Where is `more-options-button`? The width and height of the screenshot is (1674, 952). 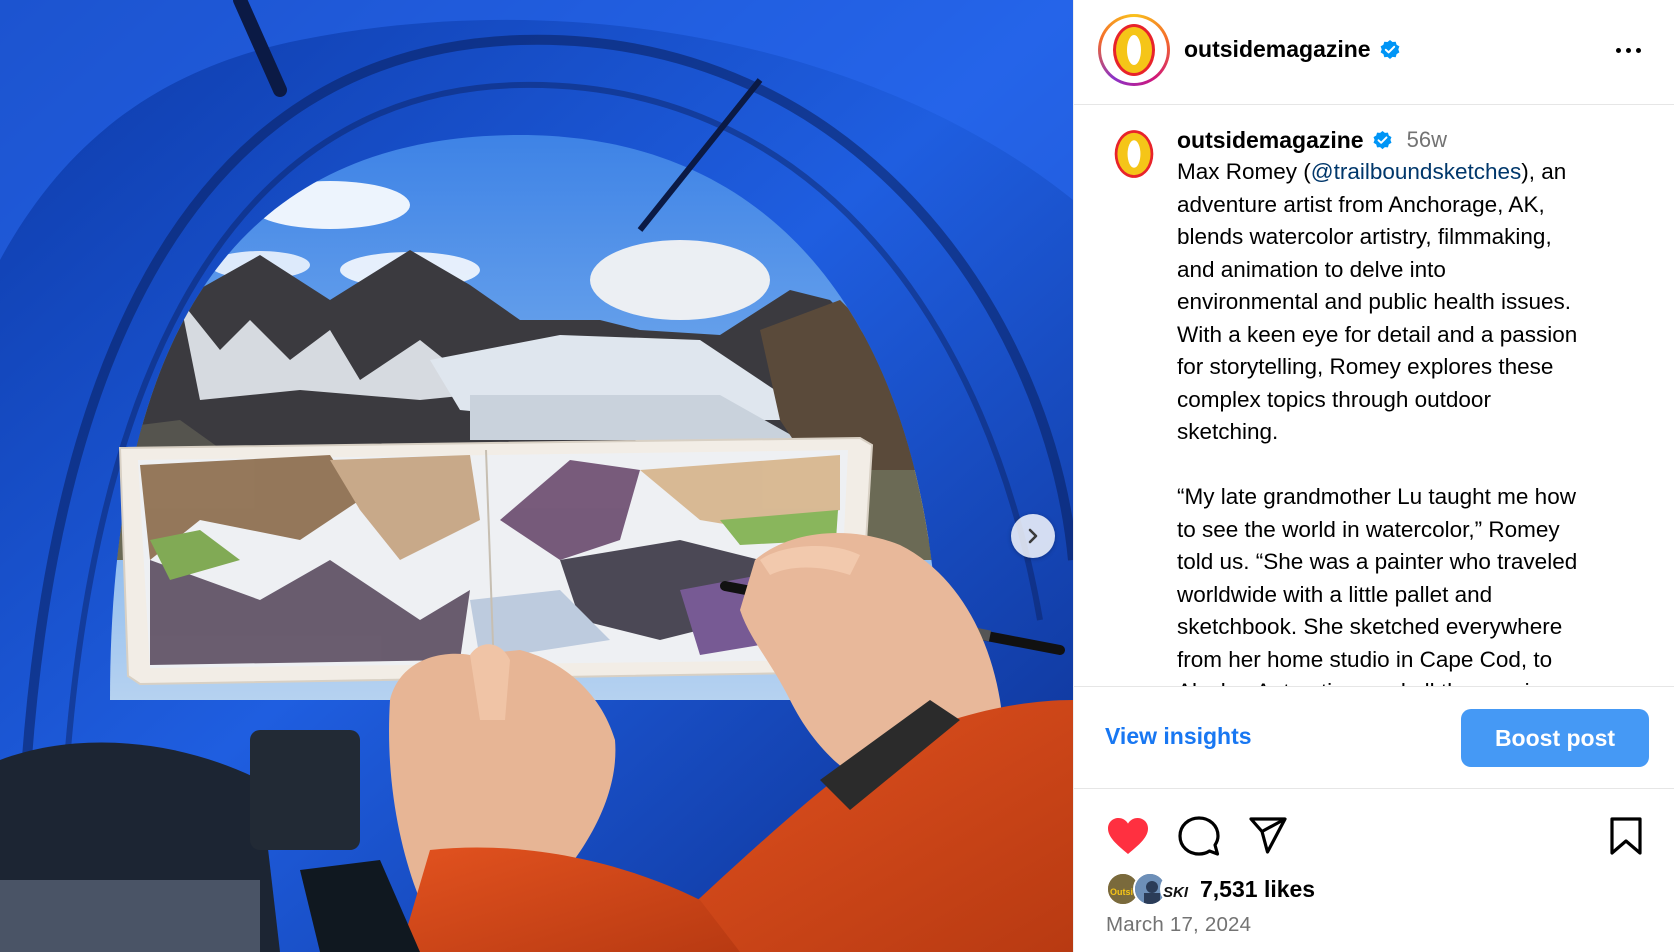 more-options-button is located at coordinates (1628, 50).